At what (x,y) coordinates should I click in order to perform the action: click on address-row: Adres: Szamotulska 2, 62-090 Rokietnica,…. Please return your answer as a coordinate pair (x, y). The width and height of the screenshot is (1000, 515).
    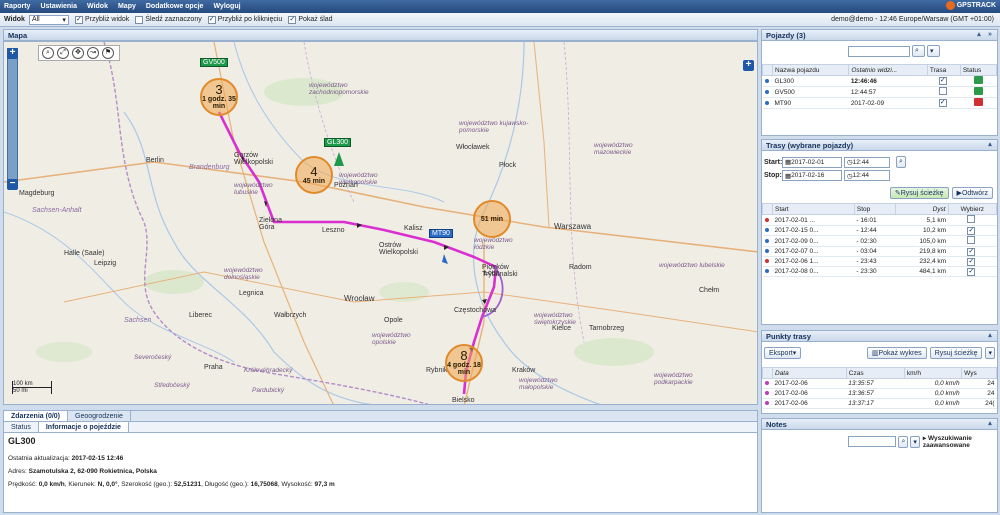
    Looking at the image, I should click on (82, 471).